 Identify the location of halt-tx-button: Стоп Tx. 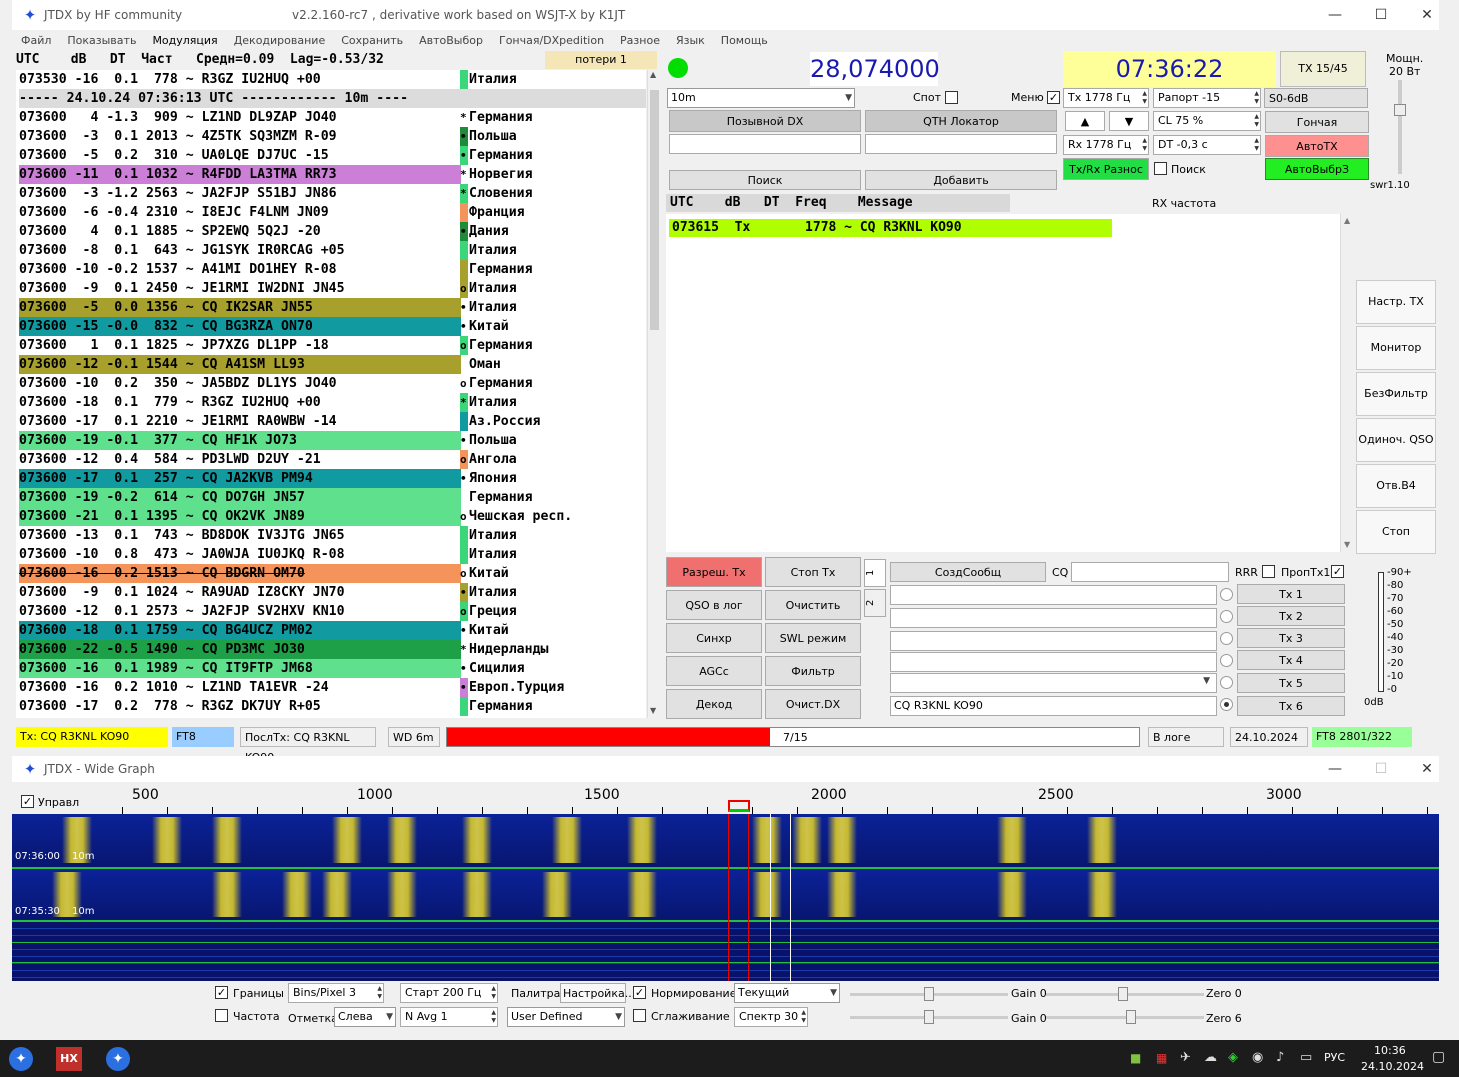
(813, 572).